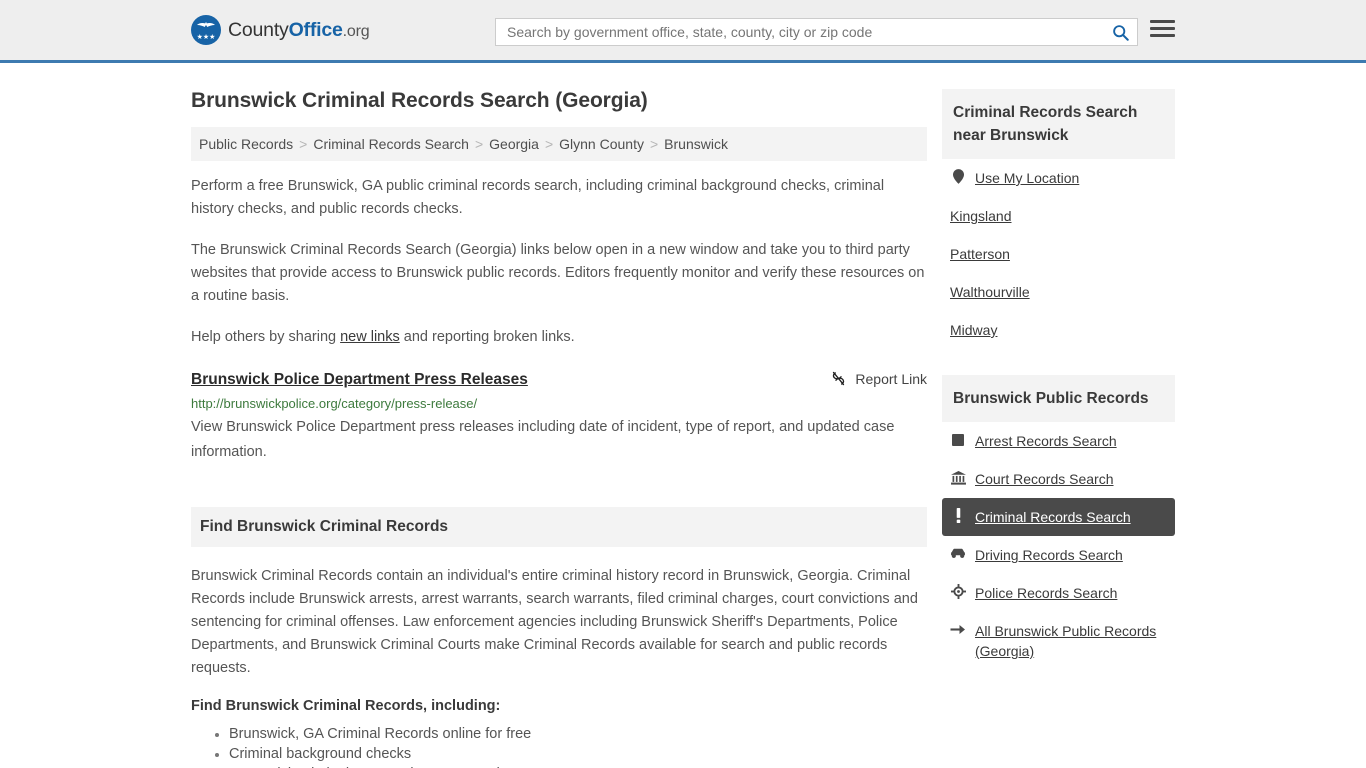 This screenshot has height=768, width=1366. Describe the element at coordinates (1045, 124) in the screenshot. I see `sidebar-near-heading: Criminal Records Search near Brunswick` at that location.